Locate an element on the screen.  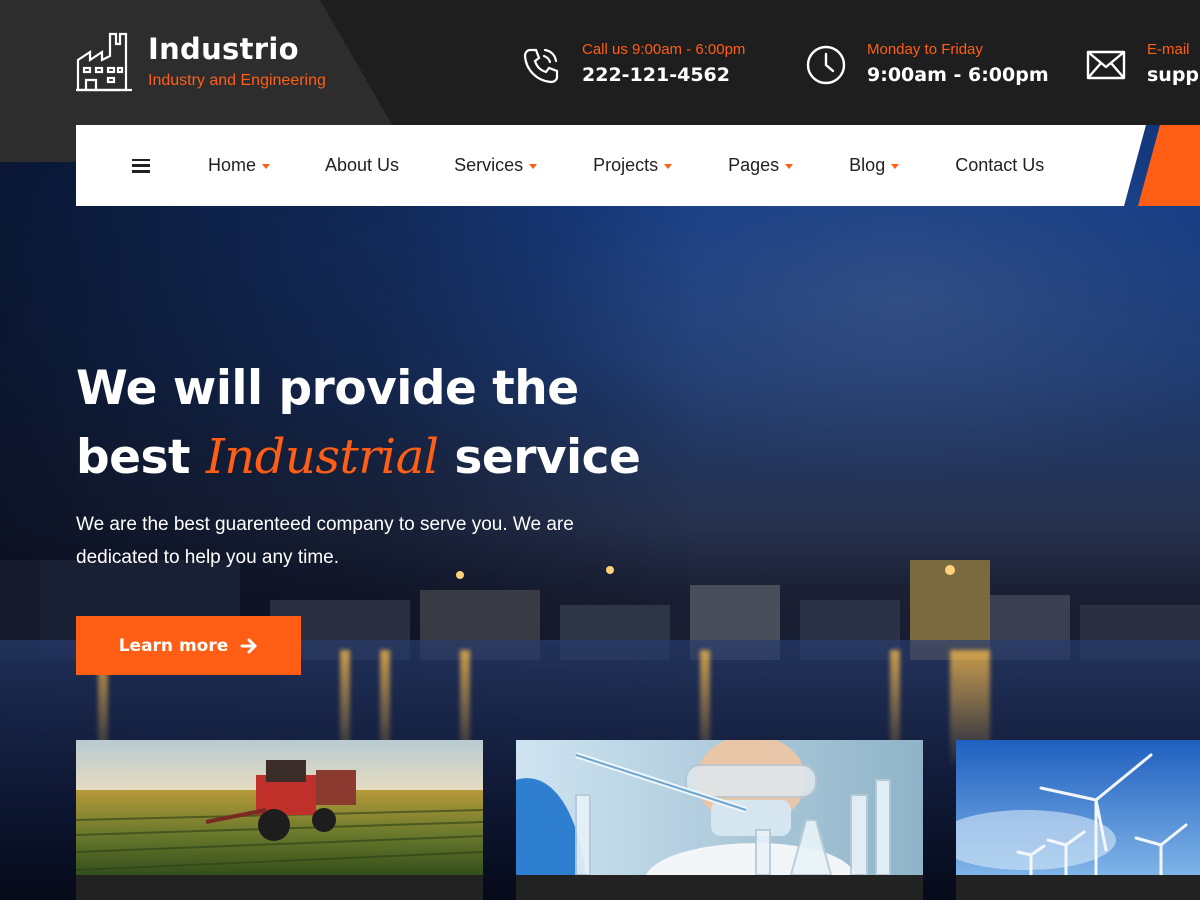
learn-more-button: Learn more is located at coordinates (188, 645).